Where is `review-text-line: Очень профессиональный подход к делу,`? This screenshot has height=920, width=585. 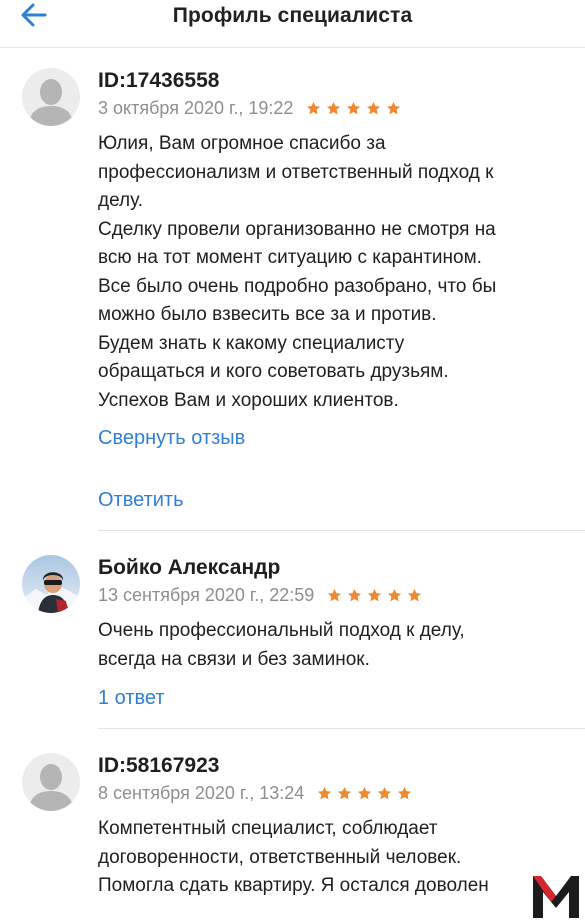 review-text-line: Очень профессиональный подход к делу, is located at coordinates (281, 630).